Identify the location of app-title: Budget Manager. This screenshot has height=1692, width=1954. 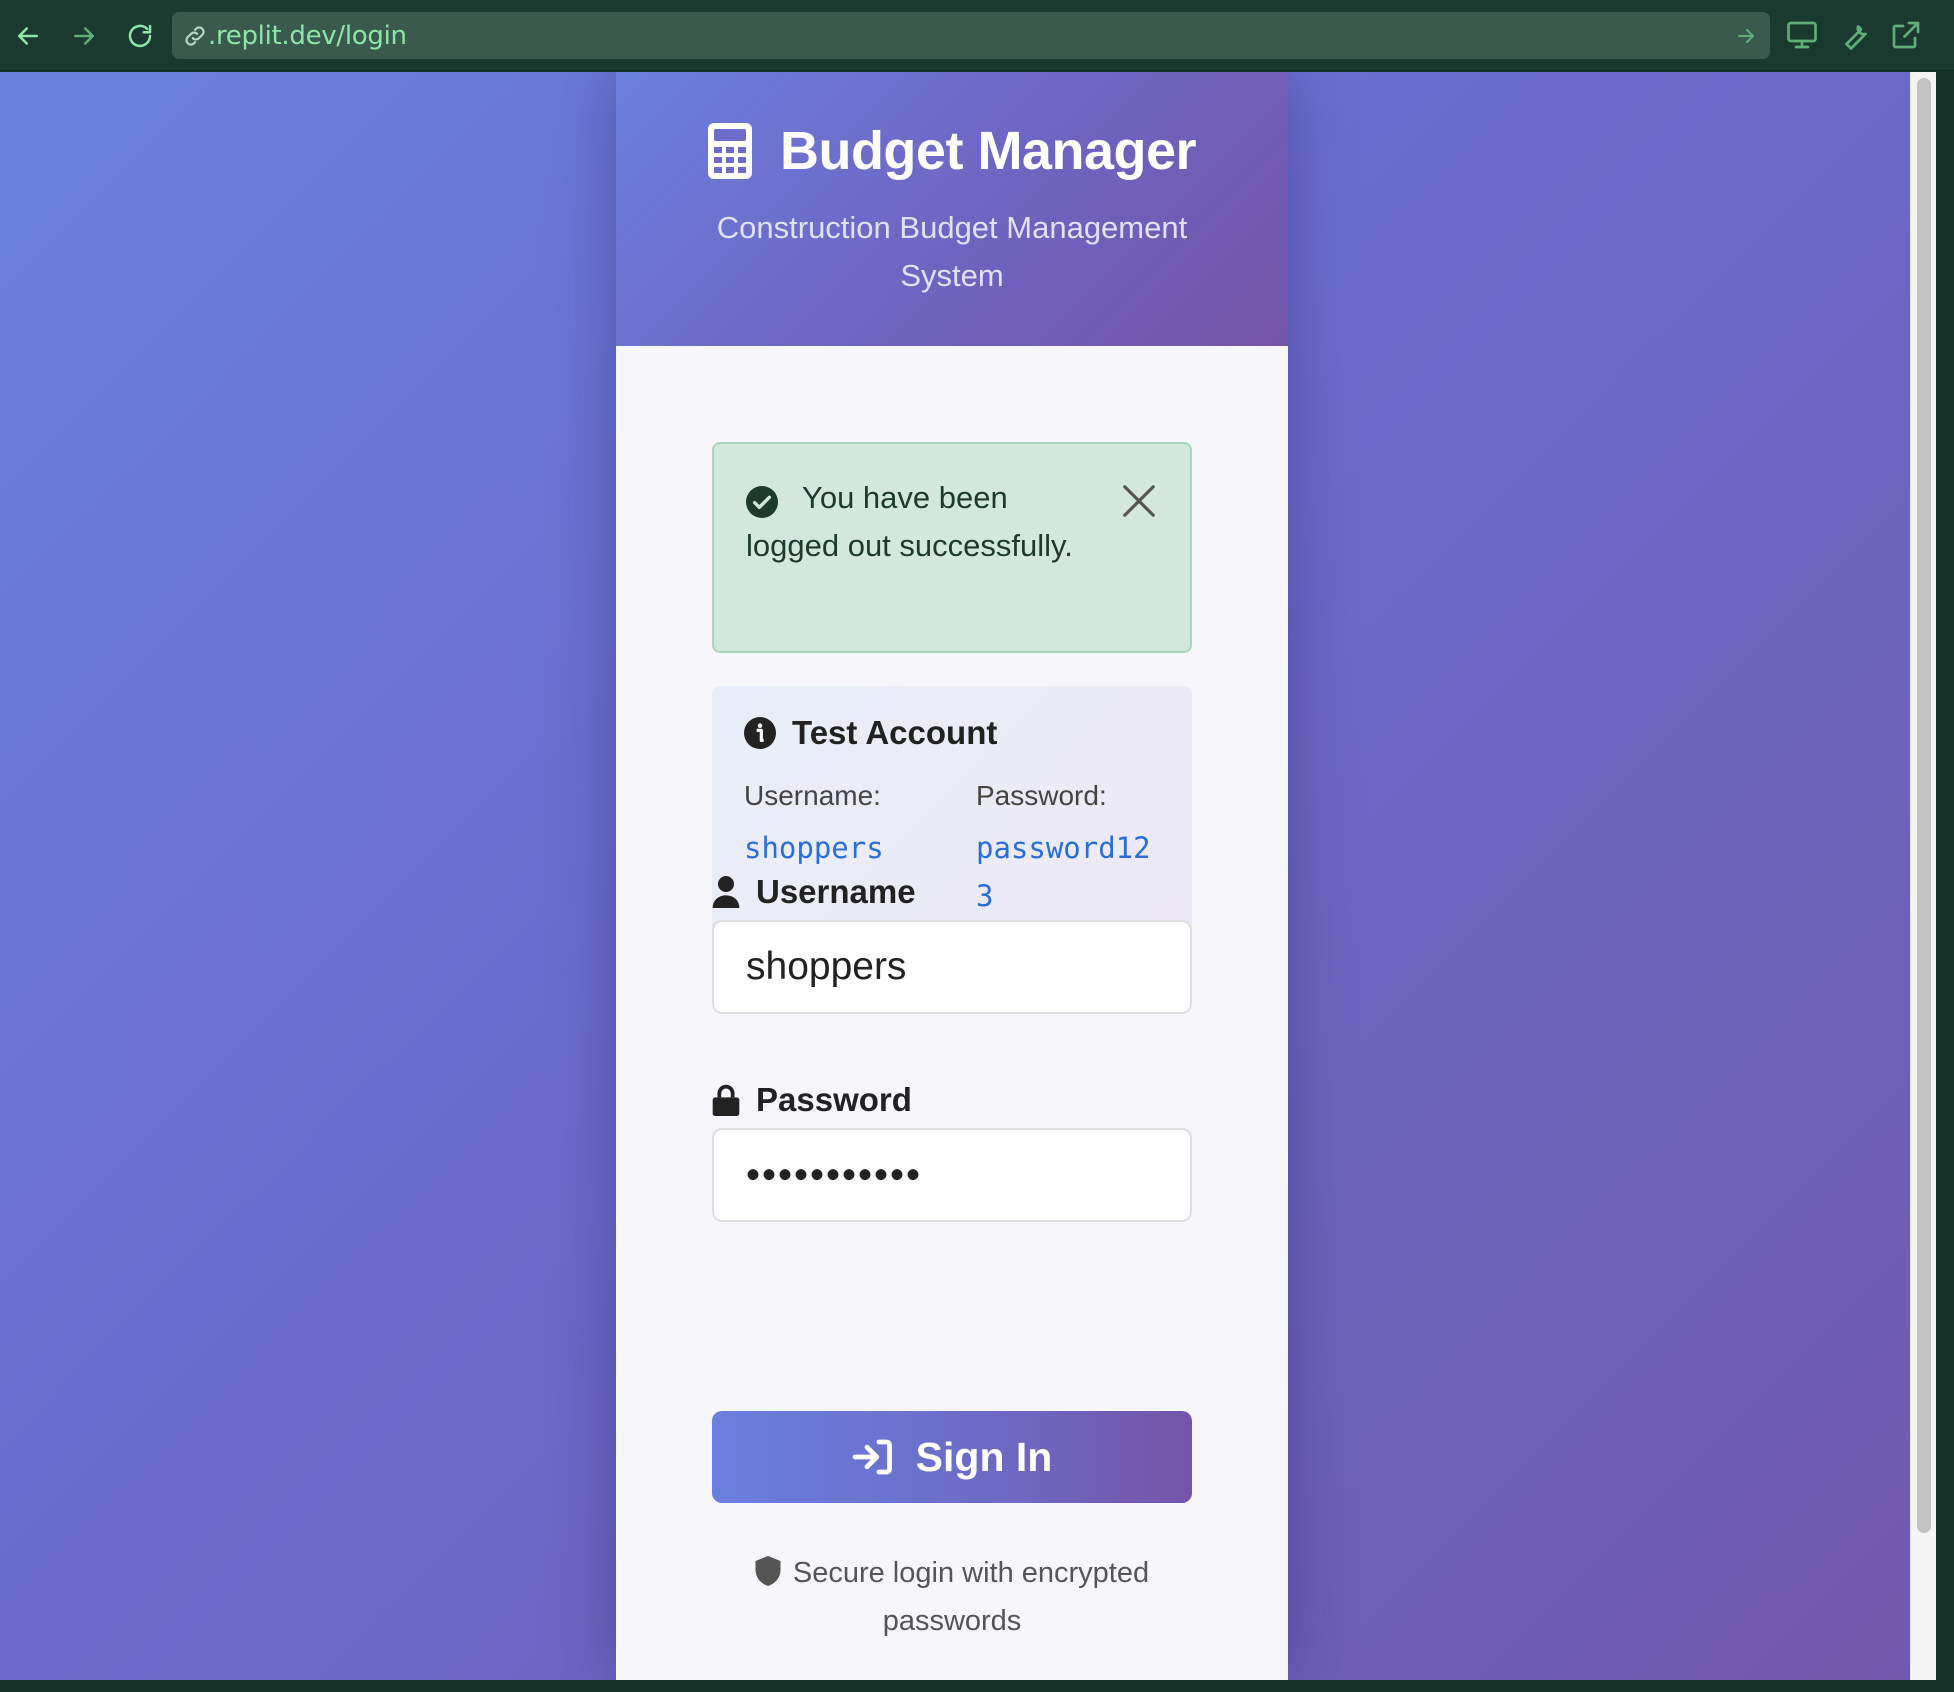
(952, 151).